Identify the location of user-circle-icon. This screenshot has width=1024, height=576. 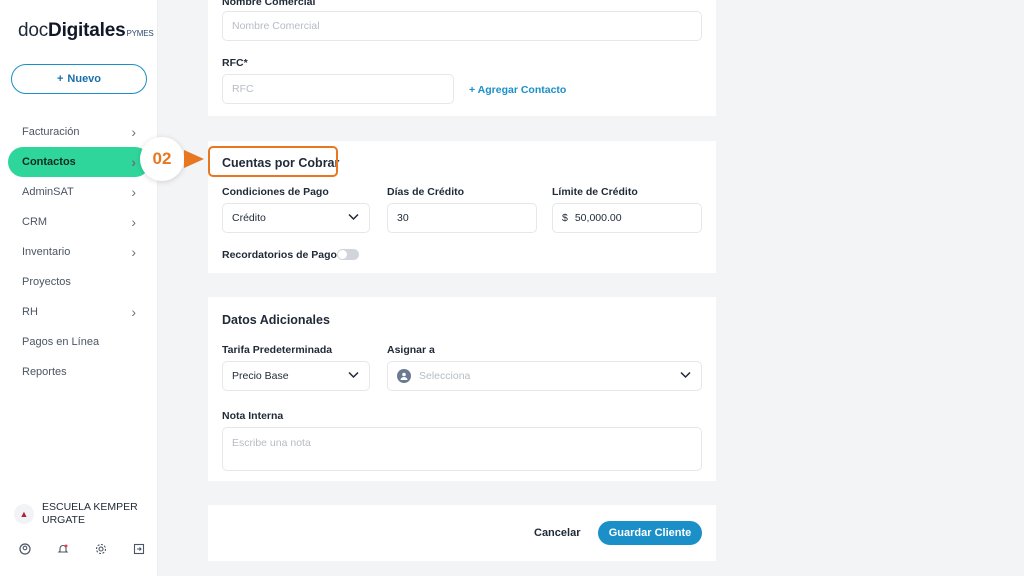
(25, 549).